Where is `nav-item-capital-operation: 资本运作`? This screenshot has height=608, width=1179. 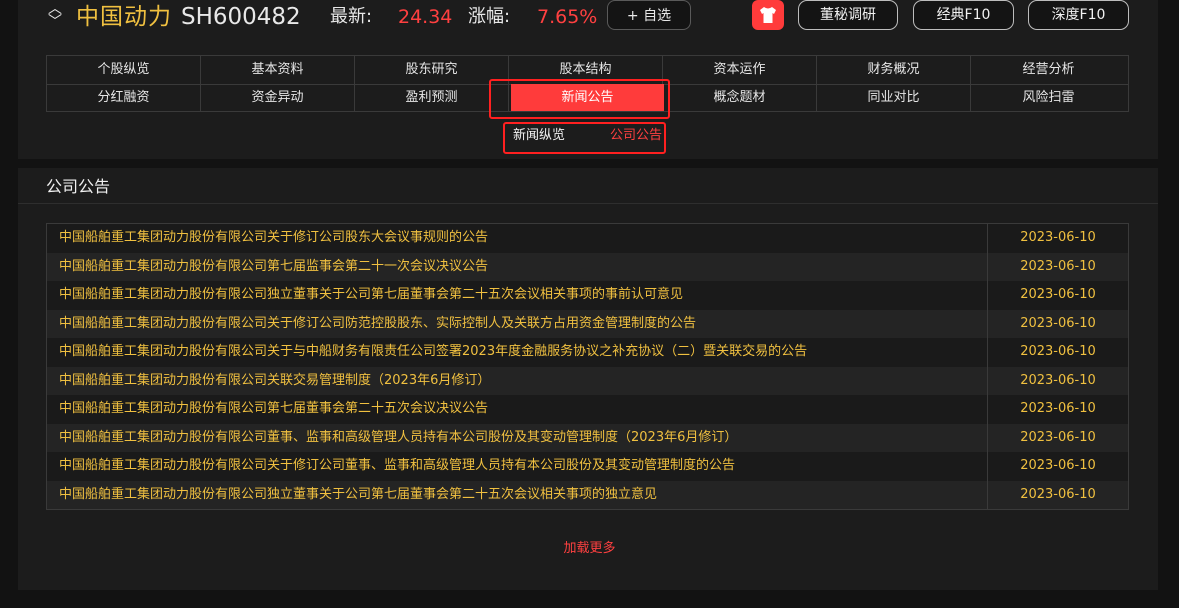
nav-item-capital-operation: 资本运作 is located at coordinates (740, 70).